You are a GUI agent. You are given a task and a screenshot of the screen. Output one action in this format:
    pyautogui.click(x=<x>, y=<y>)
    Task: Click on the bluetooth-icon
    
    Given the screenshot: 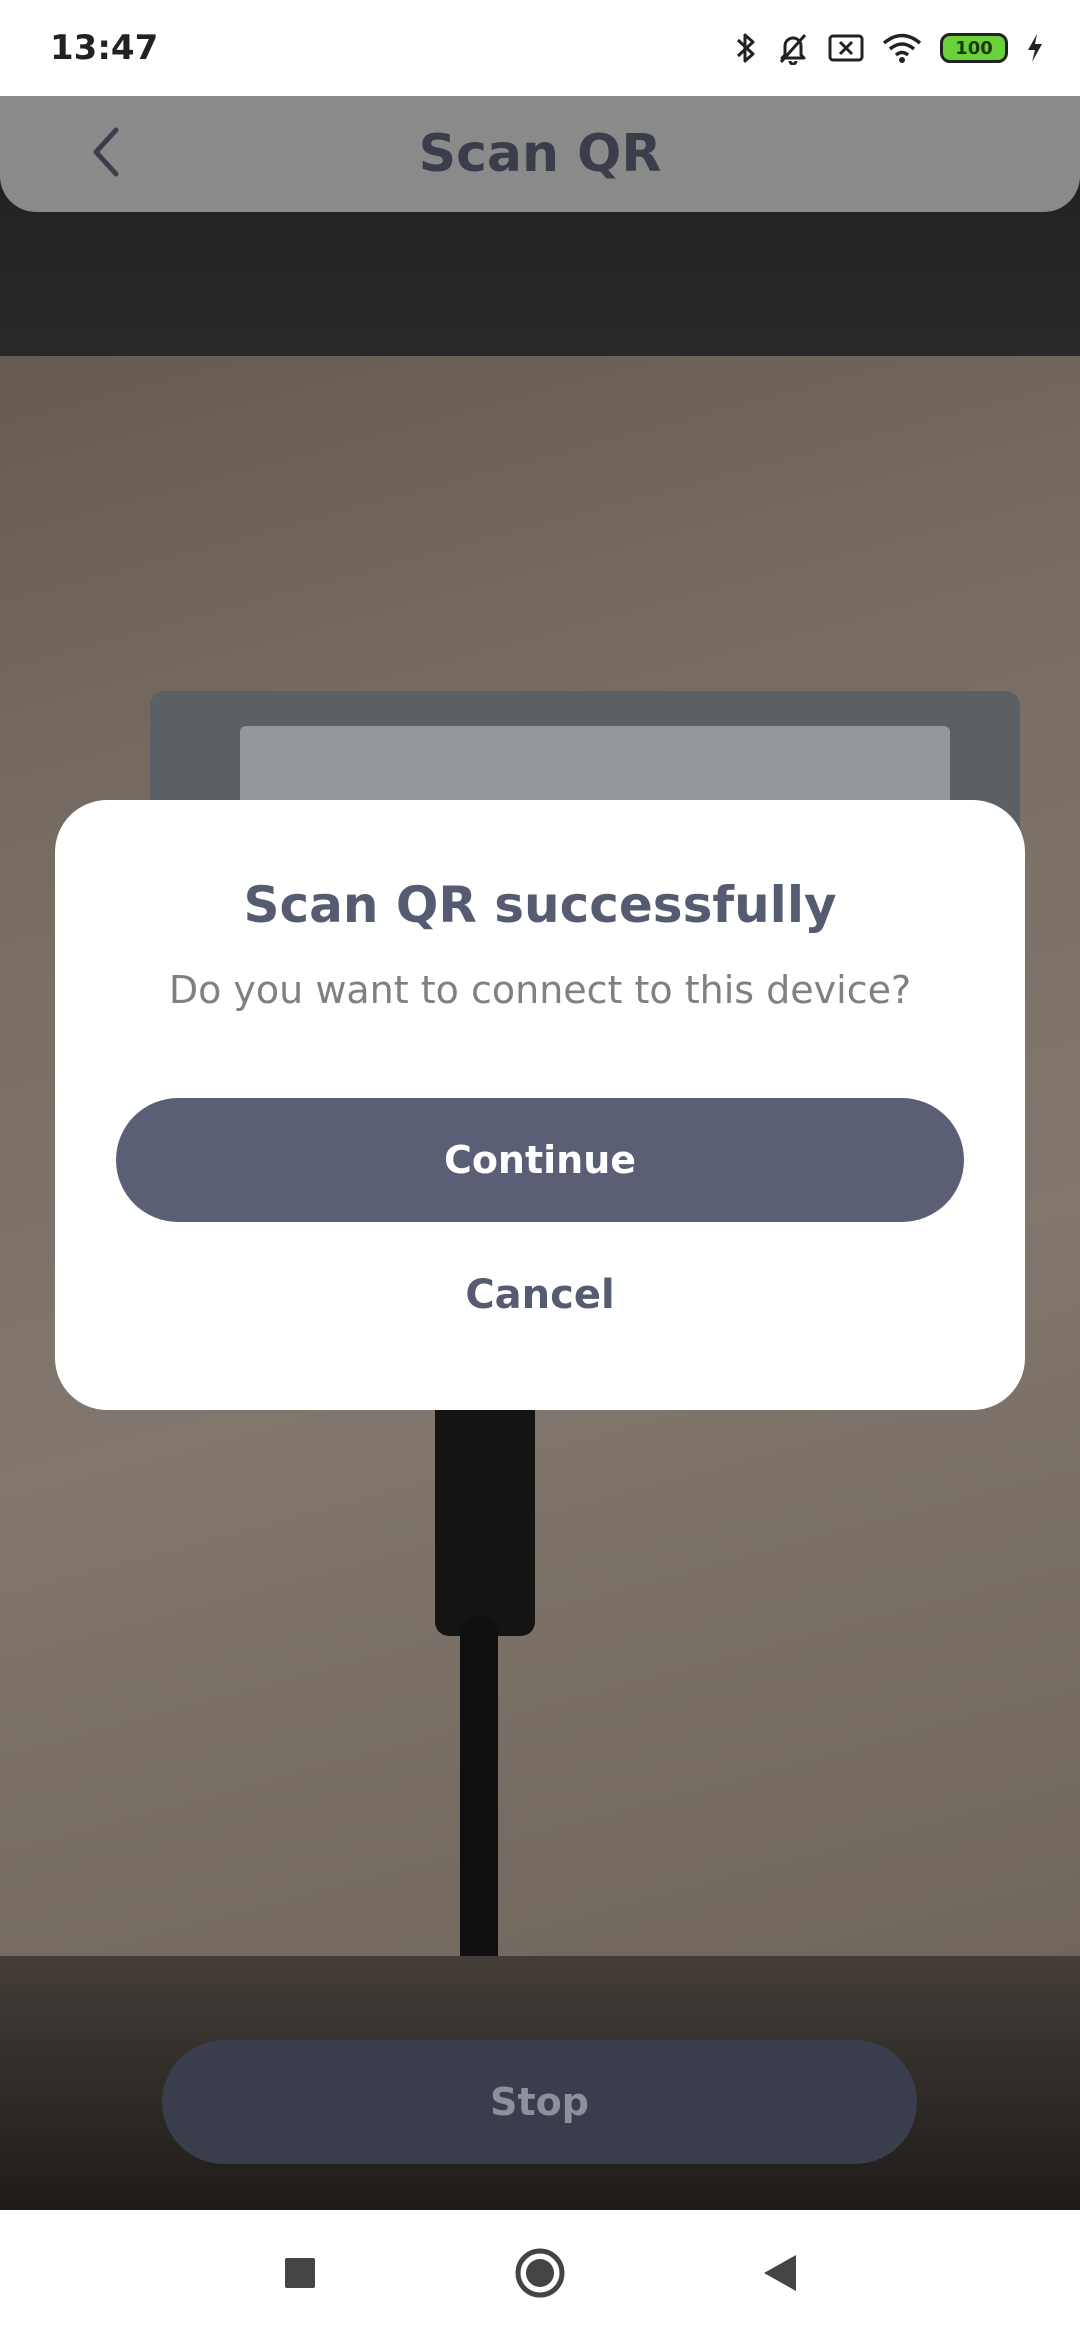 What is the action you would take?
    pyautogui.click(x=746, y=48)
    